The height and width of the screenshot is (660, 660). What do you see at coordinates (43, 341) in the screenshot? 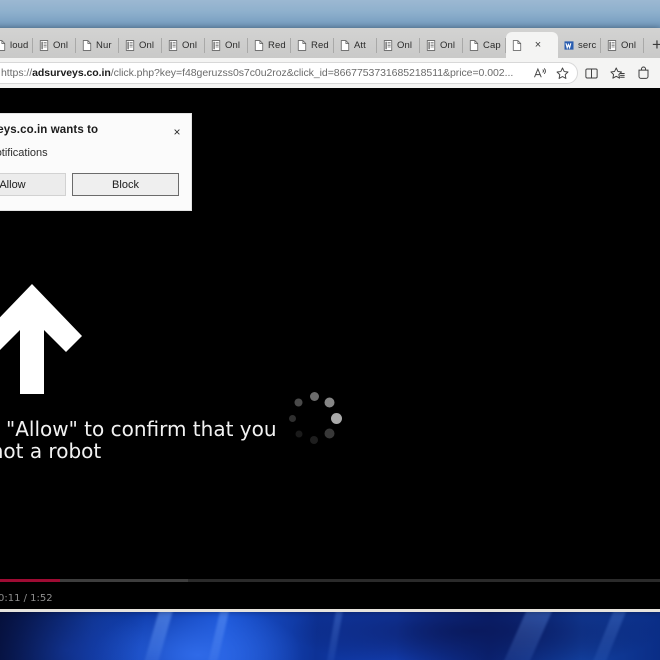
I see `up-arrow-icon` at bounding box center [43, 341].